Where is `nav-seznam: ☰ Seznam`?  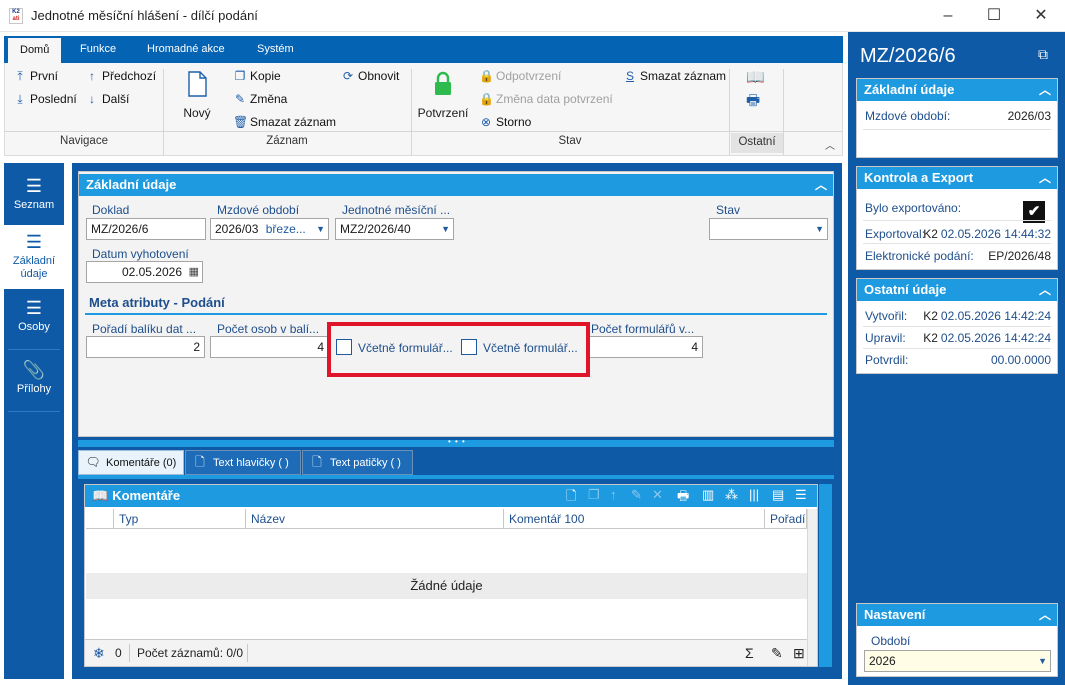
nav-seznam: ☰ Seznam is located at coordinates (34, 196).